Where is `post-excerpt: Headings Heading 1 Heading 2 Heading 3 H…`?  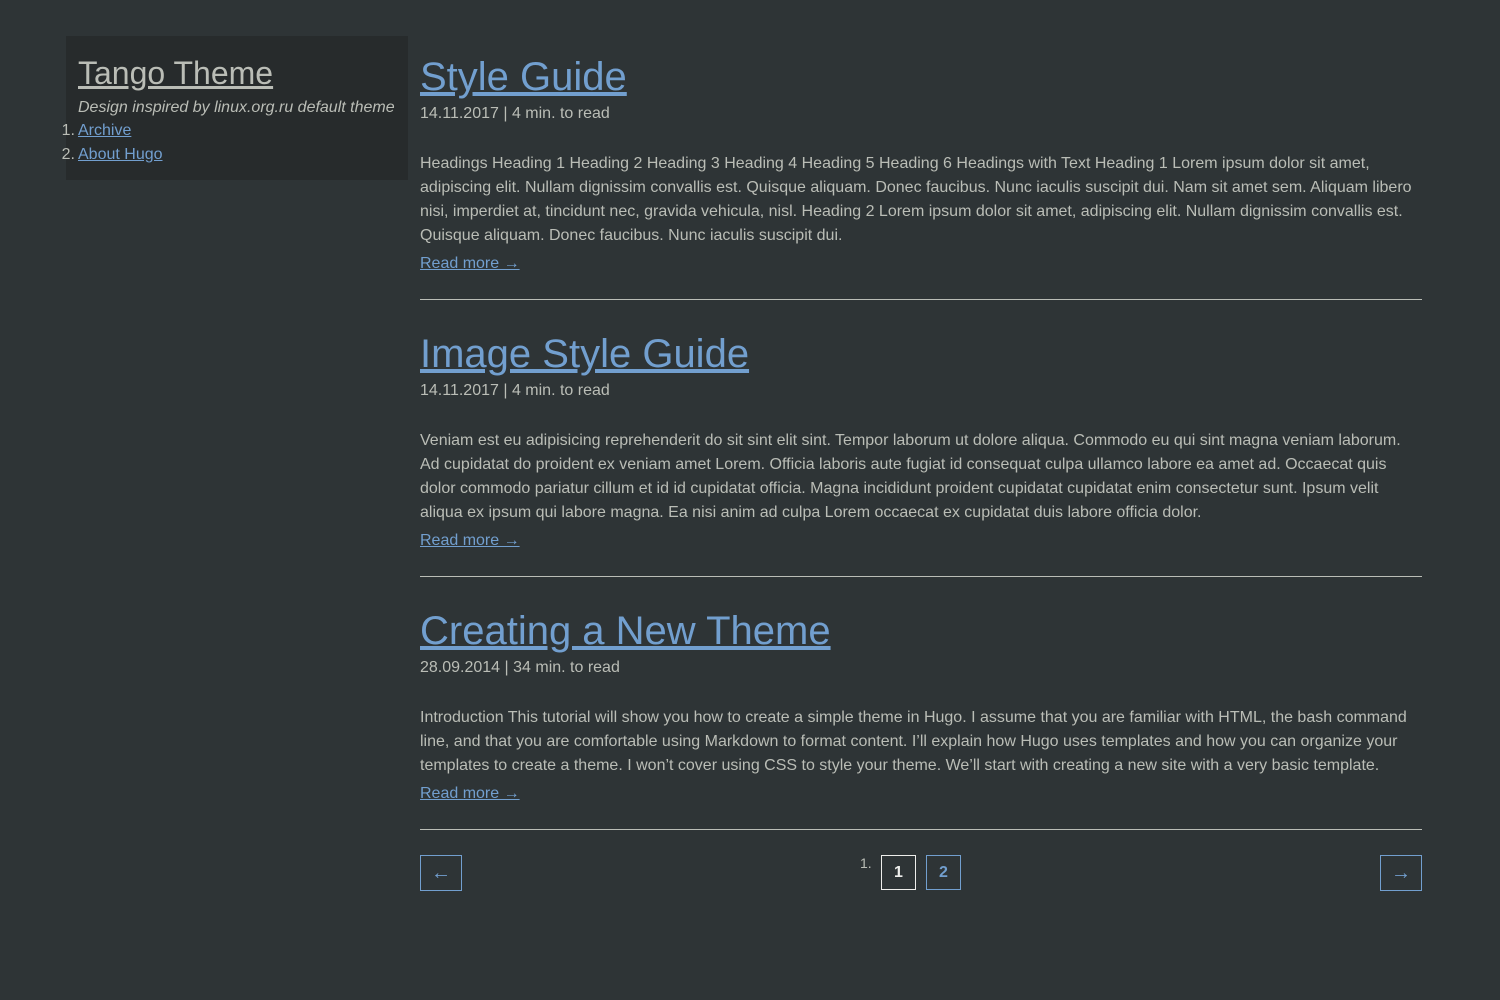 post-excerpt: Headings Heading 1 Heading 2 Heading 3 H… is located at coordinates (916, 199).